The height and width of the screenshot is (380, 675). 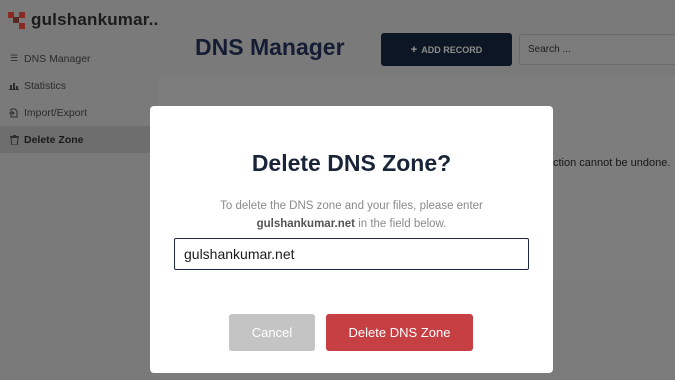 What do you see at coordinates (305, 224) in the screenshot?
I see `zone-name: gulshankumar.net` at bounding box center [305, 224].